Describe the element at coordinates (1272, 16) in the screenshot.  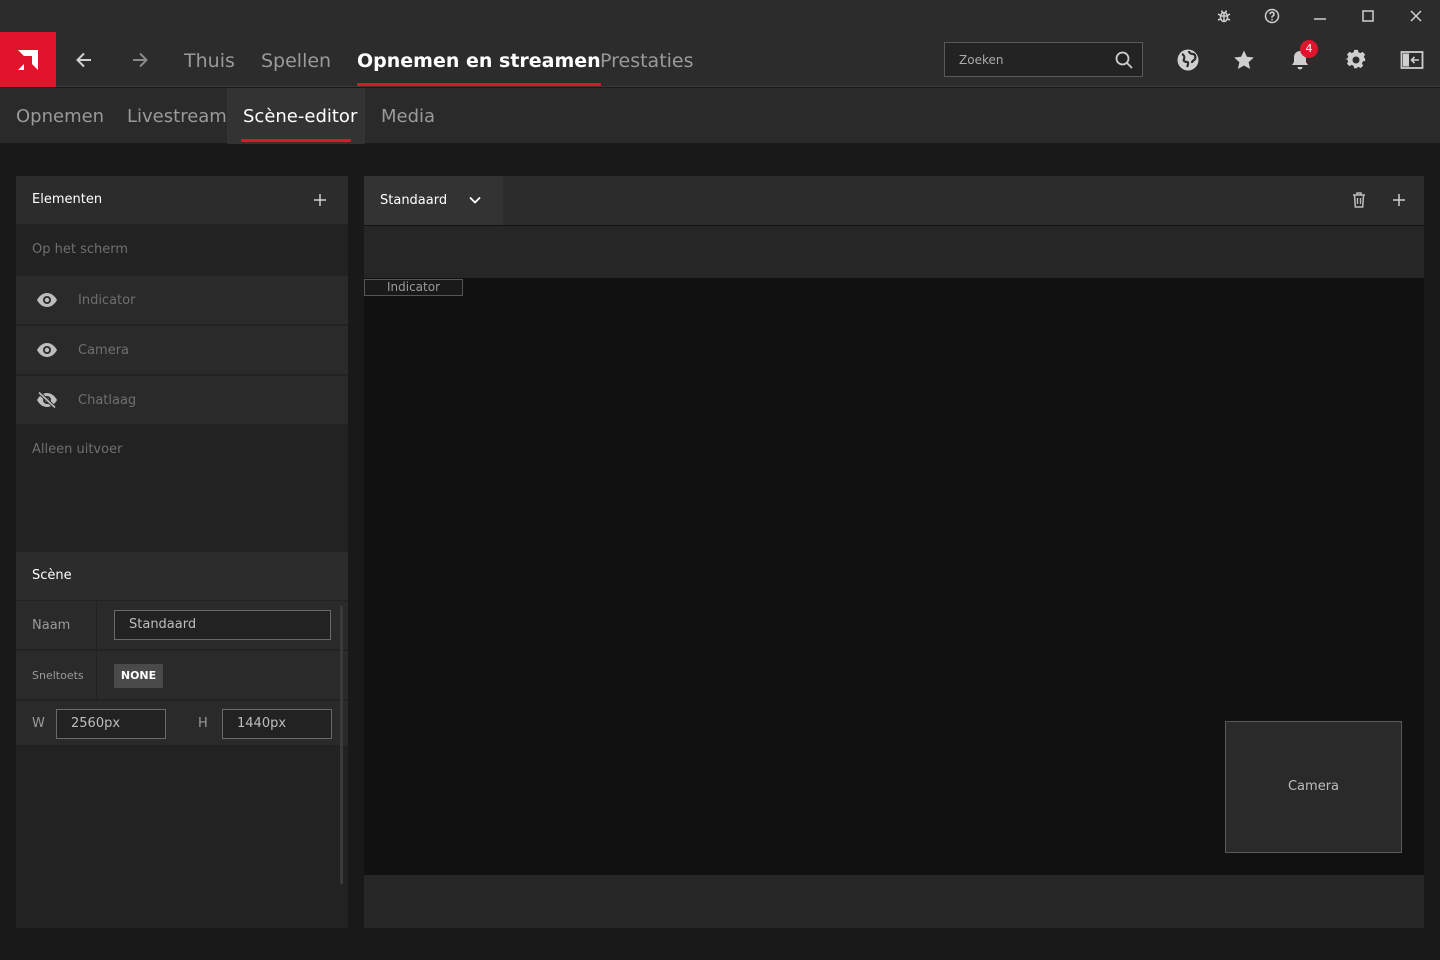
I see `help-icon` at that location.